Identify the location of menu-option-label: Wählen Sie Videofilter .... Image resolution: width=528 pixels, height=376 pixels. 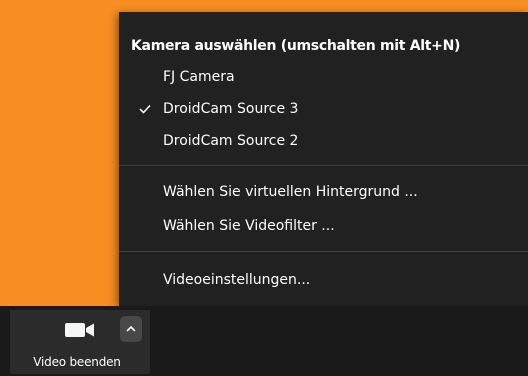
(249, 226).